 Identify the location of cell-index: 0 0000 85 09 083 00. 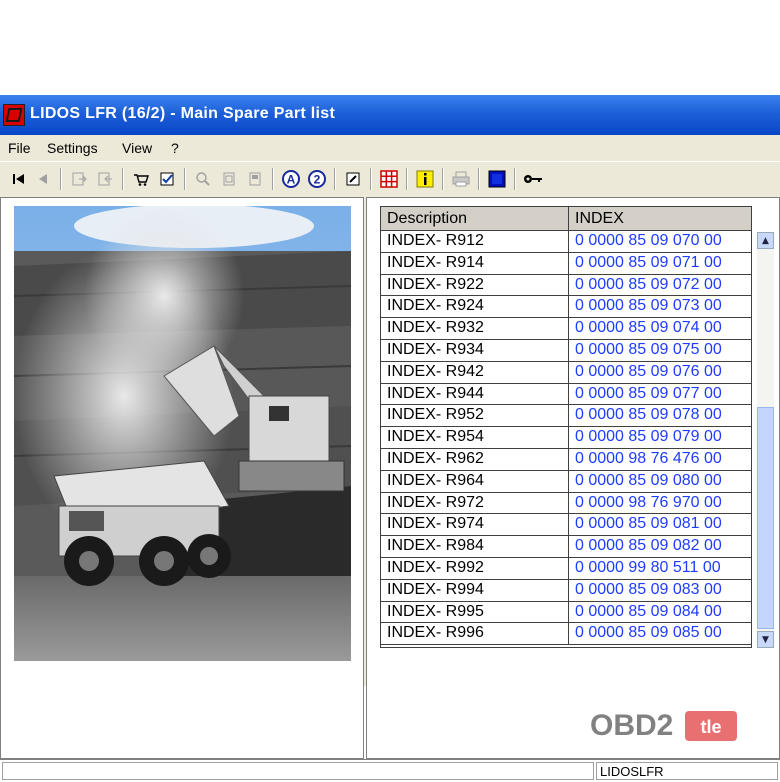
(660, 590).